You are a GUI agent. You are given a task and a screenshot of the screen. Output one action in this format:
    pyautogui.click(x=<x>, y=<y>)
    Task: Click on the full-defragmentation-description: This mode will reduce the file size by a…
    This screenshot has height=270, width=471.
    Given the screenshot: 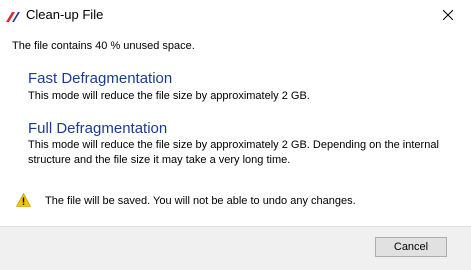 What is the action you would take?
    pyautogui.click(x=233, y=152)
    